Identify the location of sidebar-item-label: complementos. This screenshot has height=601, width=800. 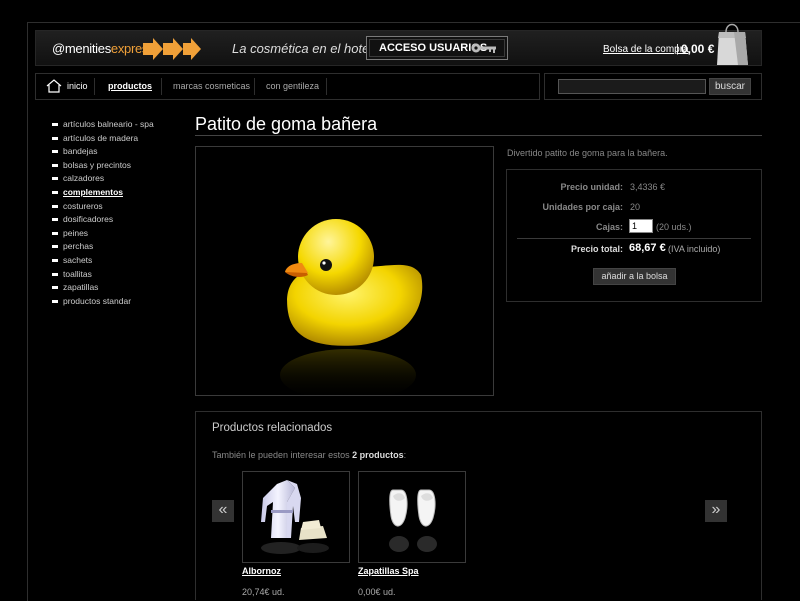
(93, 191).